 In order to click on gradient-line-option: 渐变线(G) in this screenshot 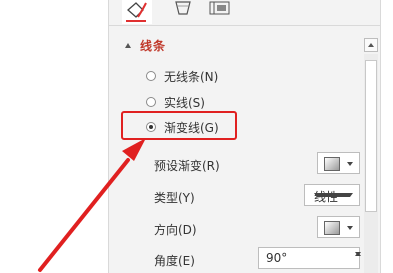, I will do `click(182, 127)`.